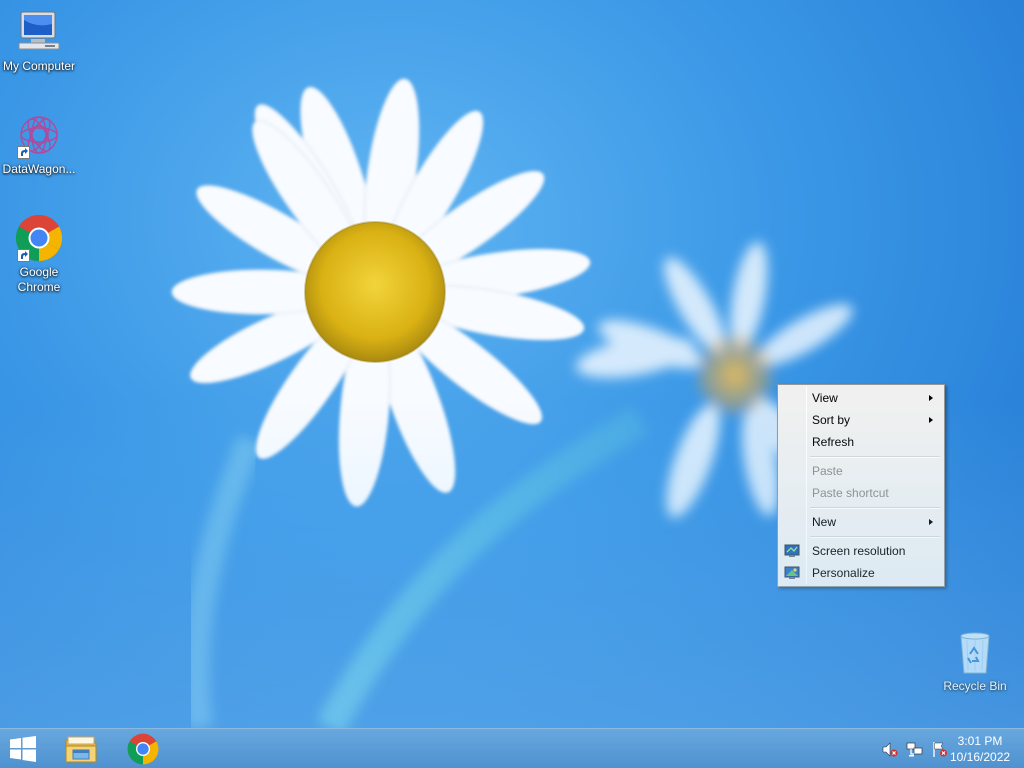 This screenshot has width=1024, height=768. I want to click on recycle-bin-icon, so click(975, 653).